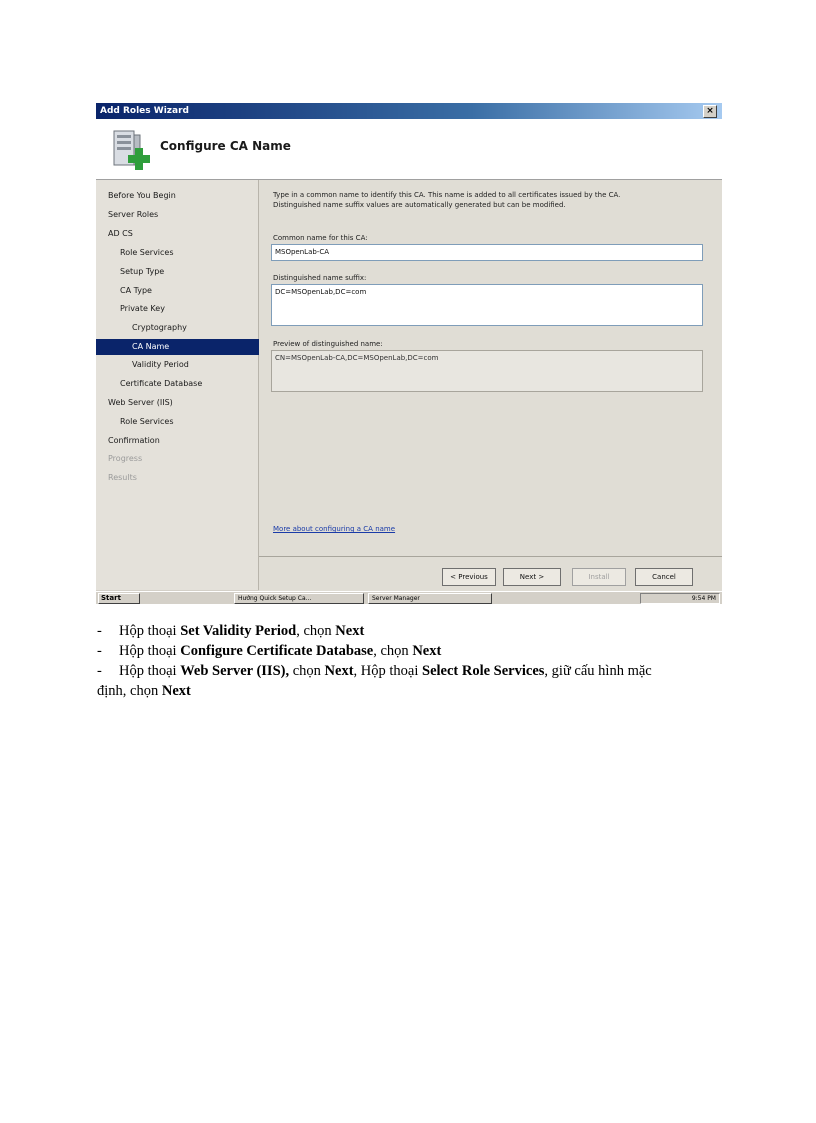 The height and width of the screenshot is (1123, 816). I want to click on nav-step-before-you-begin: Before You Begin, so click(183, 196).